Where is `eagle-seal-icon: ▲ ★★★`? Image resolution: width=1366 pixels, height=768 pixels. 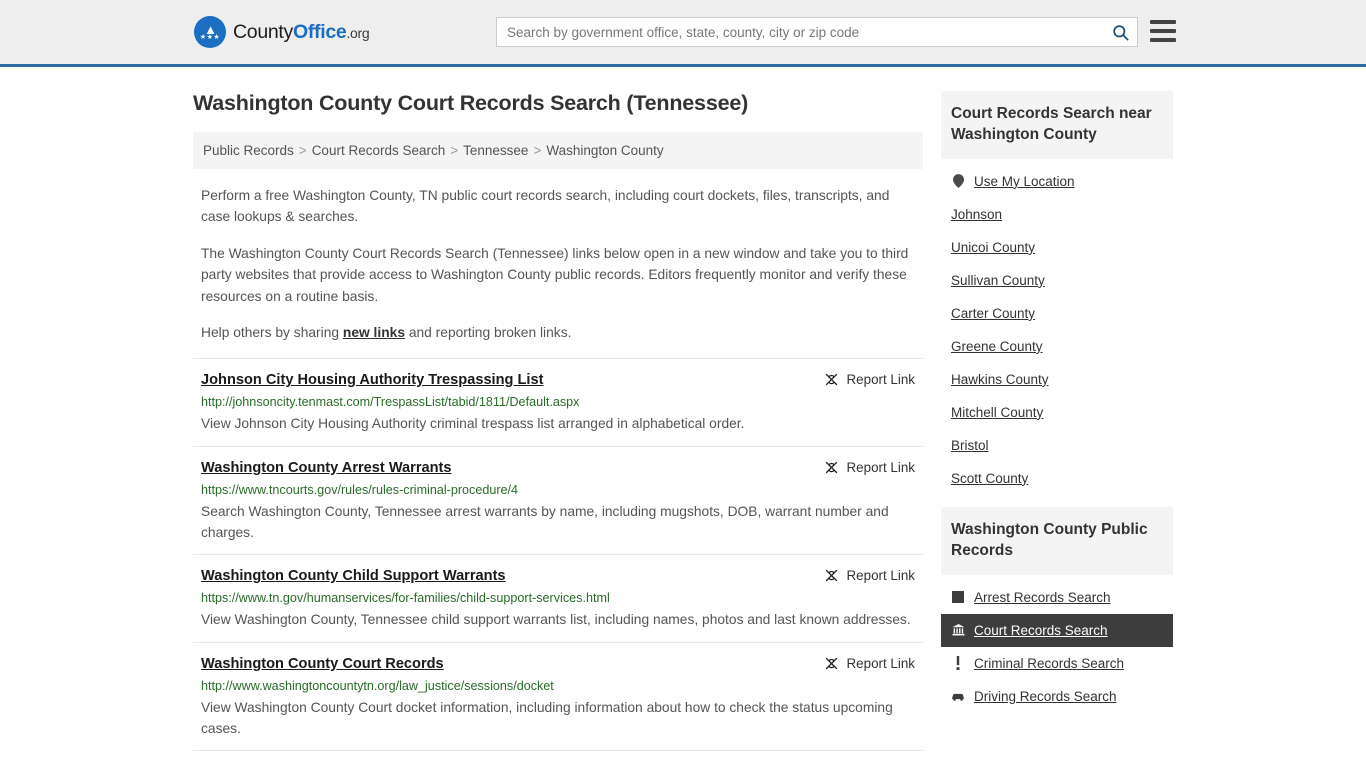 eagle-seal-icon: ▲ ★★★ is located at coordinates (210, 32).